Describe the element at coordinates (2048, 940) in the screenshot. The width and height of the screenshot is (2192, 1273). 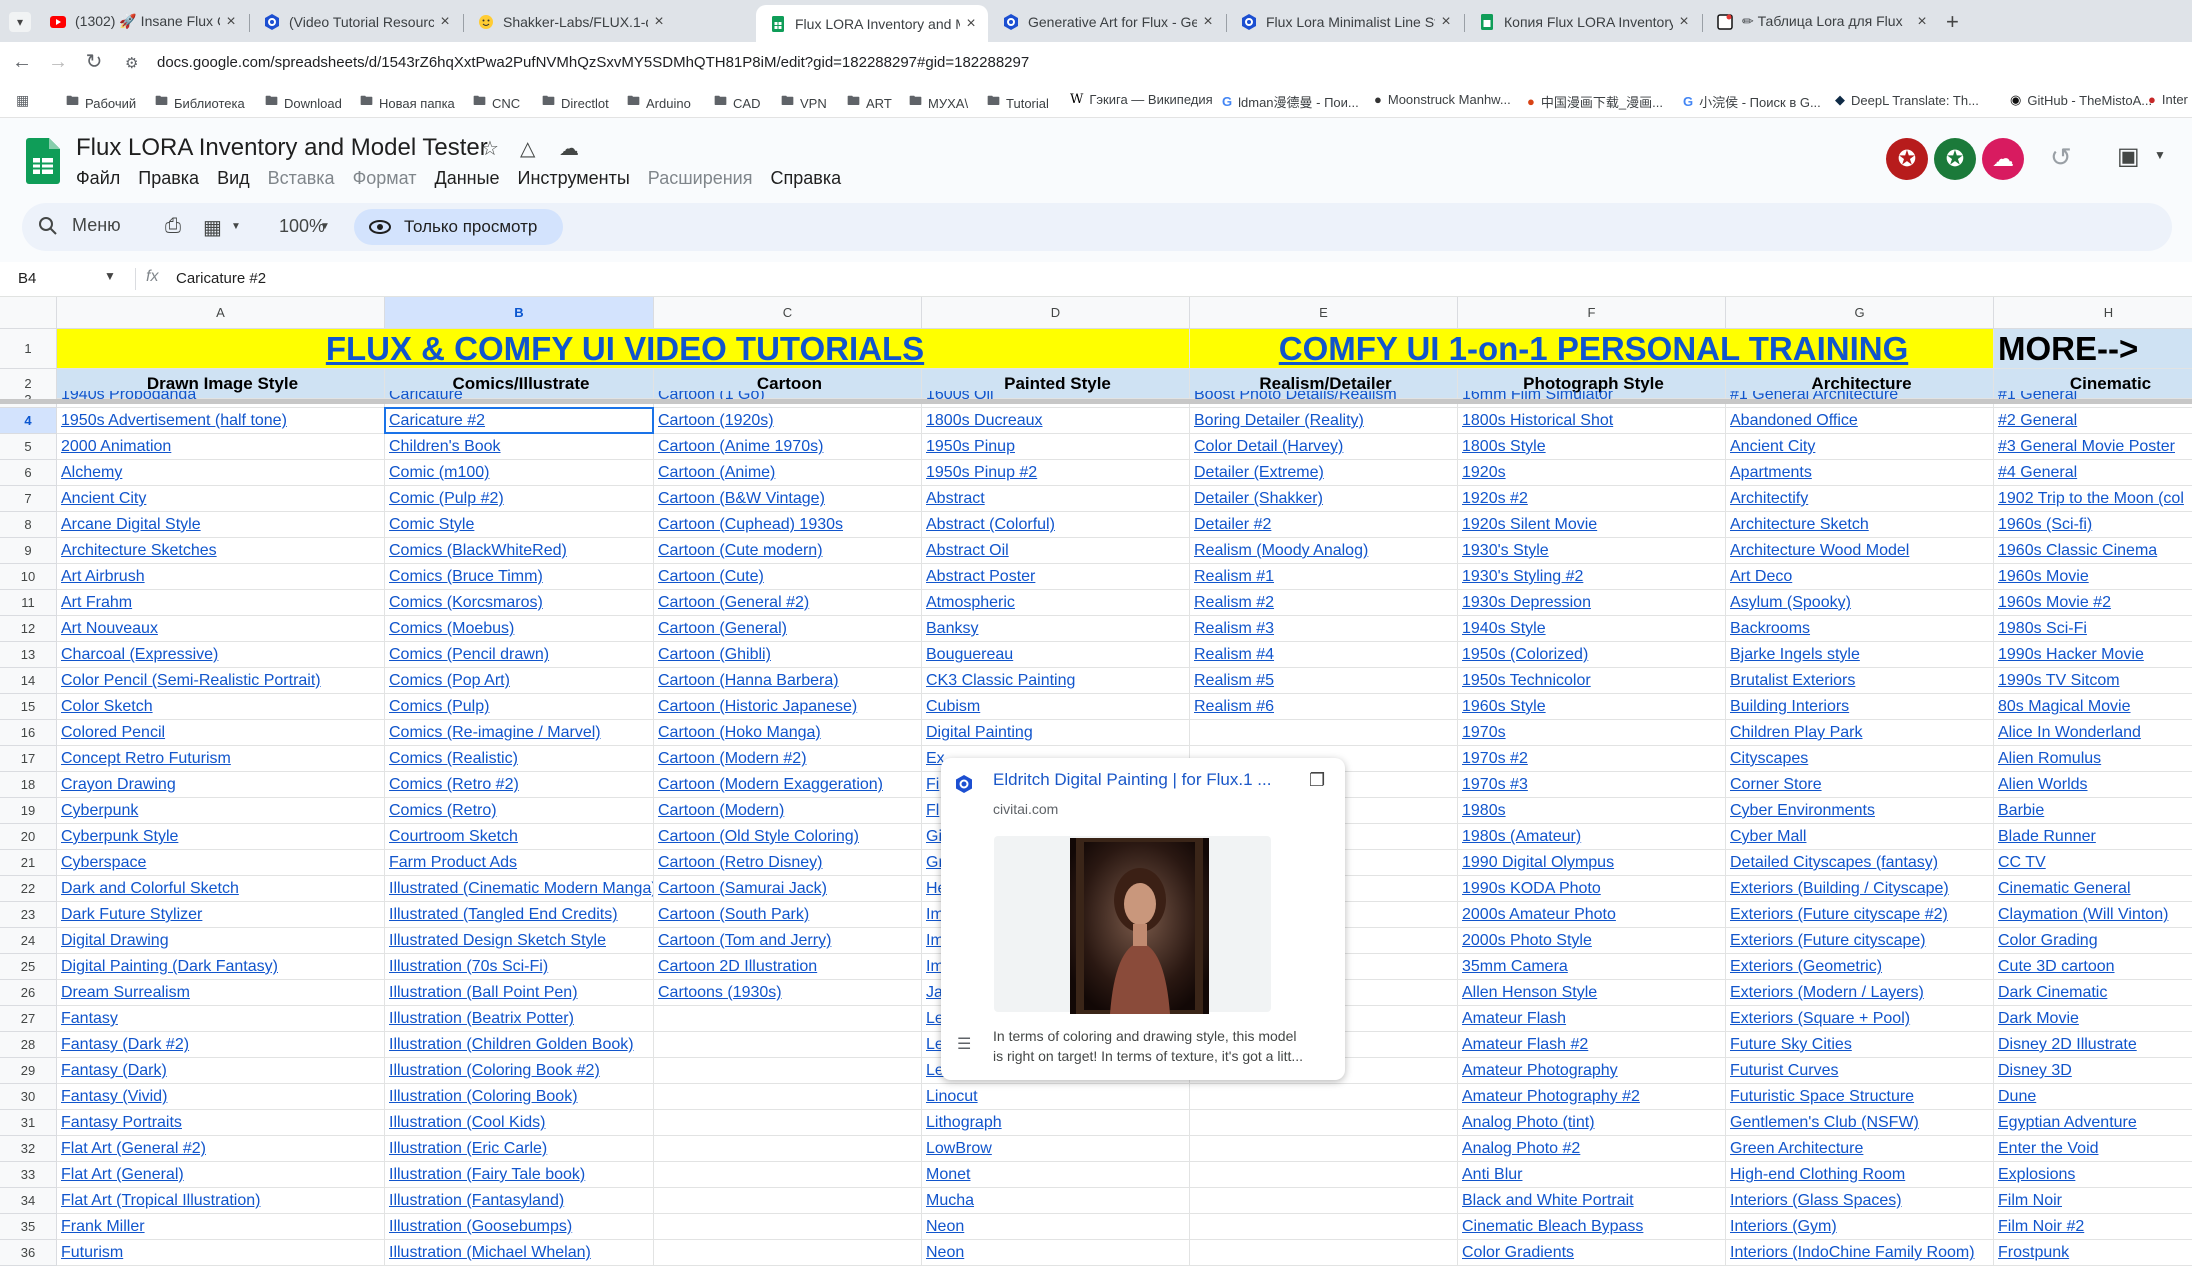
I see `cell-link-text: Color Grading` at that location.